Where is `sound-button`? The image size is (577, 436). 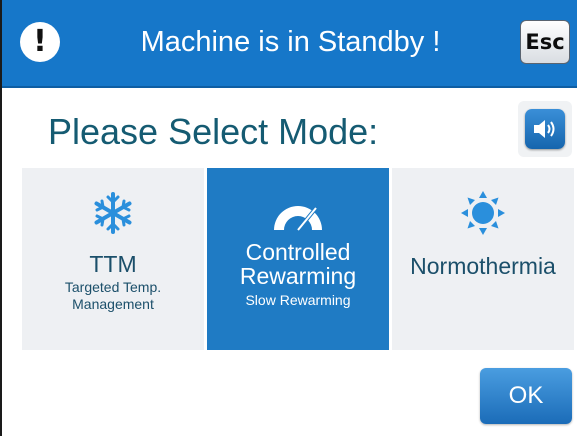 sound-button is located at coordinates (545, 129).